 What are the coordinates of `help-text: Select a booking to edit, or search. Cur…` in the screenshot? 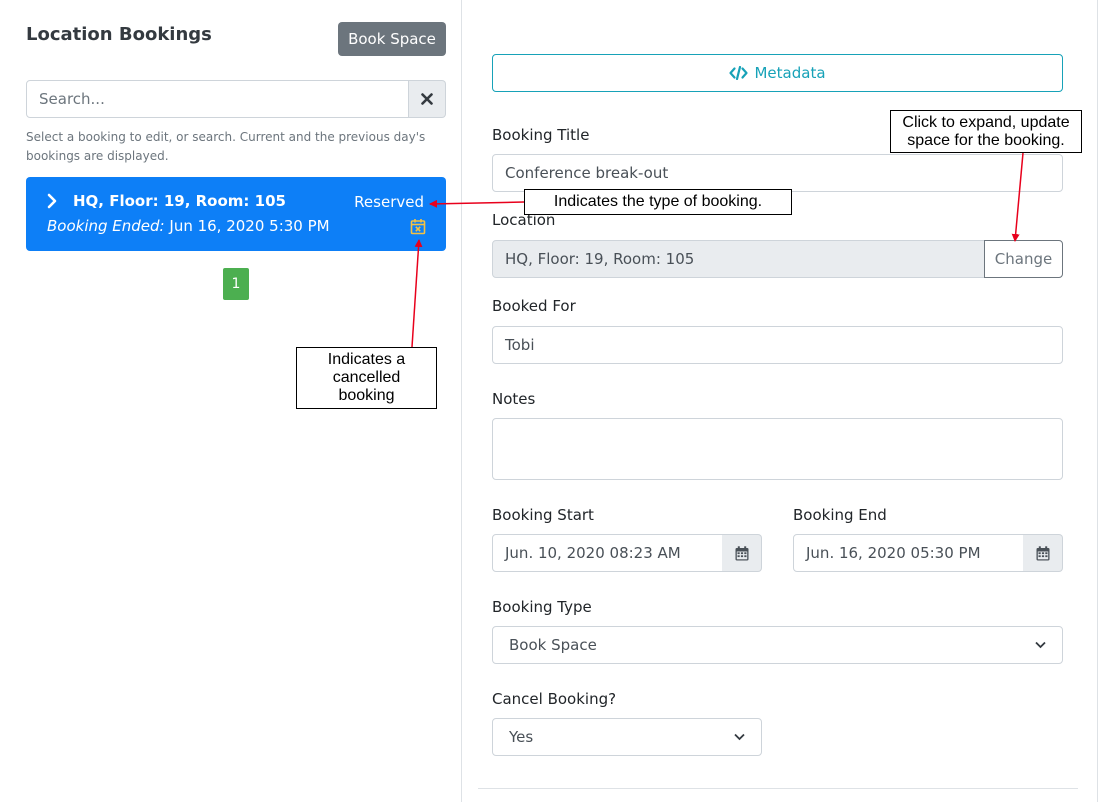 It's located at (226, 146).